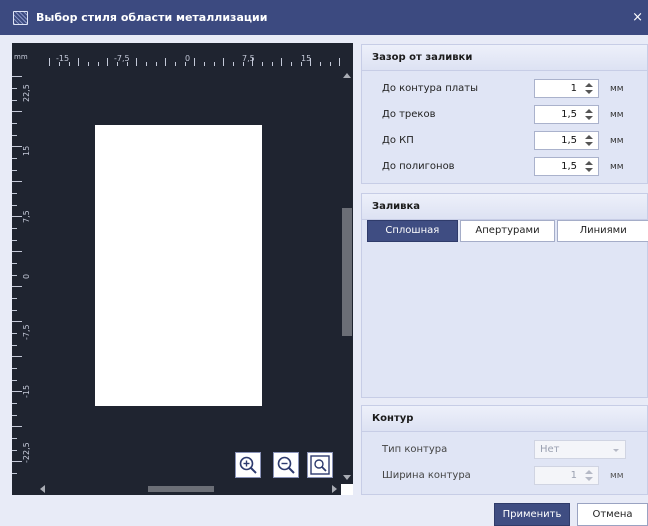 This screenshot has height=526, width=648. I want to click on top-ruler-label: -7,5, so click(122, 58).